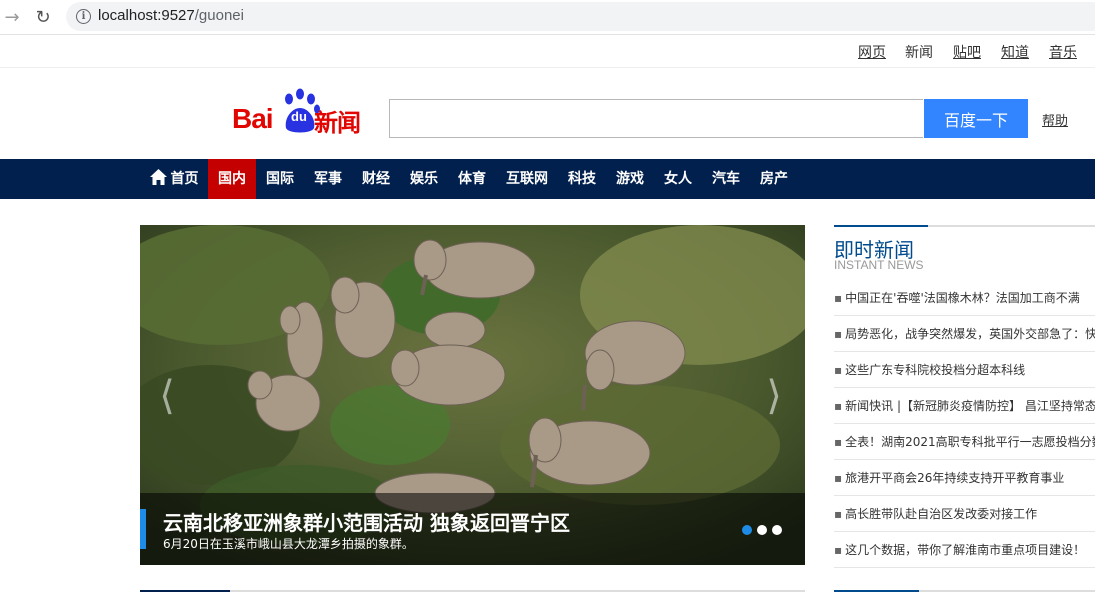 The height and width of the screenshot is (598, 1095). What do you see at coordinates (964, 591) in the screenshot?
I see `panel-bottom-rule` at bounding box center [964, 591].